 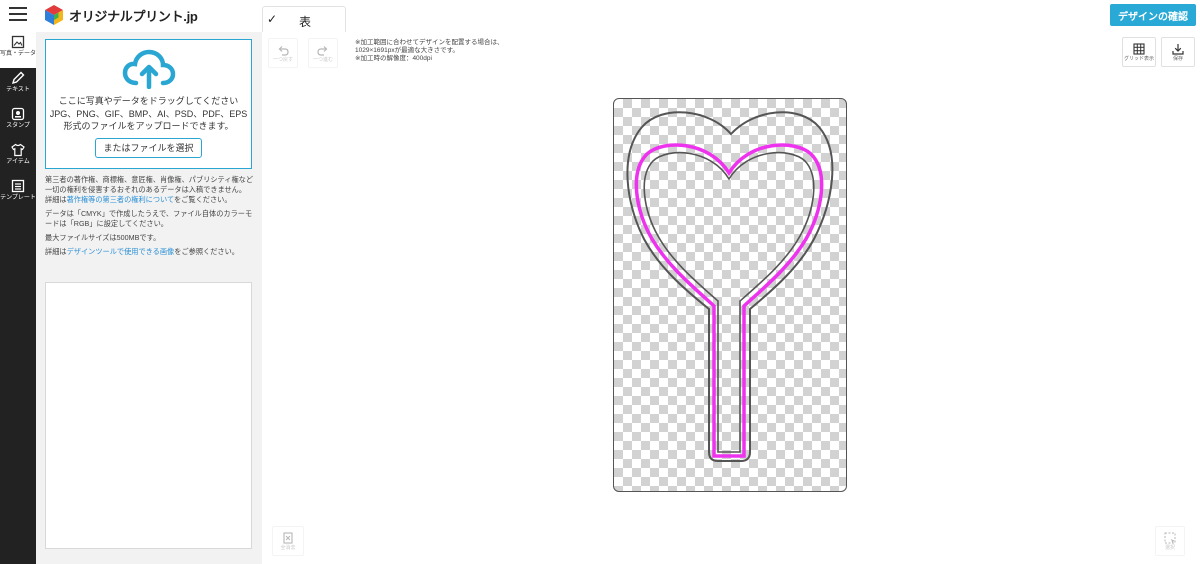 I want to click on checkmark-icon: ✓, so click(x=272, y=19).